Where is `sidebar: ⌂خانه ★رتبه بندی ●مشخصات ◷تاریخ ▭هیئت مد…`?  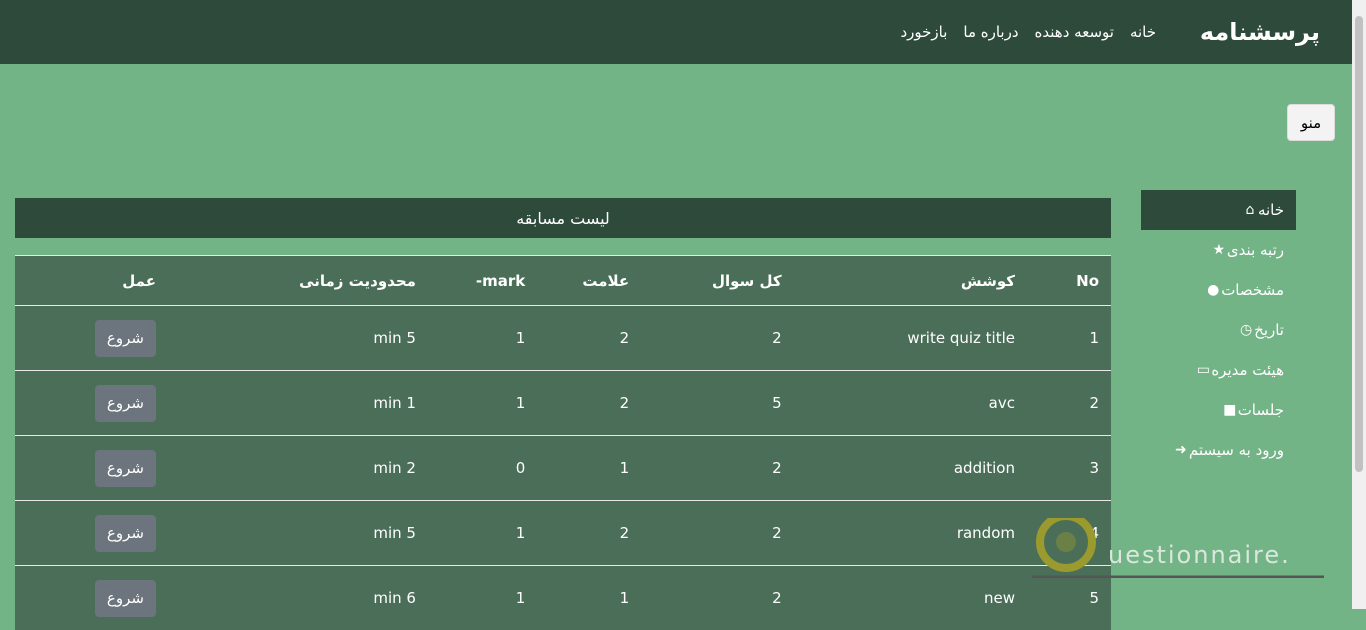 sidebar: ⌂خانه ★رتبه بندی ●مشخصات ◷تاریخ ▭هیئت مد… is located at coordinates (1218, 330).